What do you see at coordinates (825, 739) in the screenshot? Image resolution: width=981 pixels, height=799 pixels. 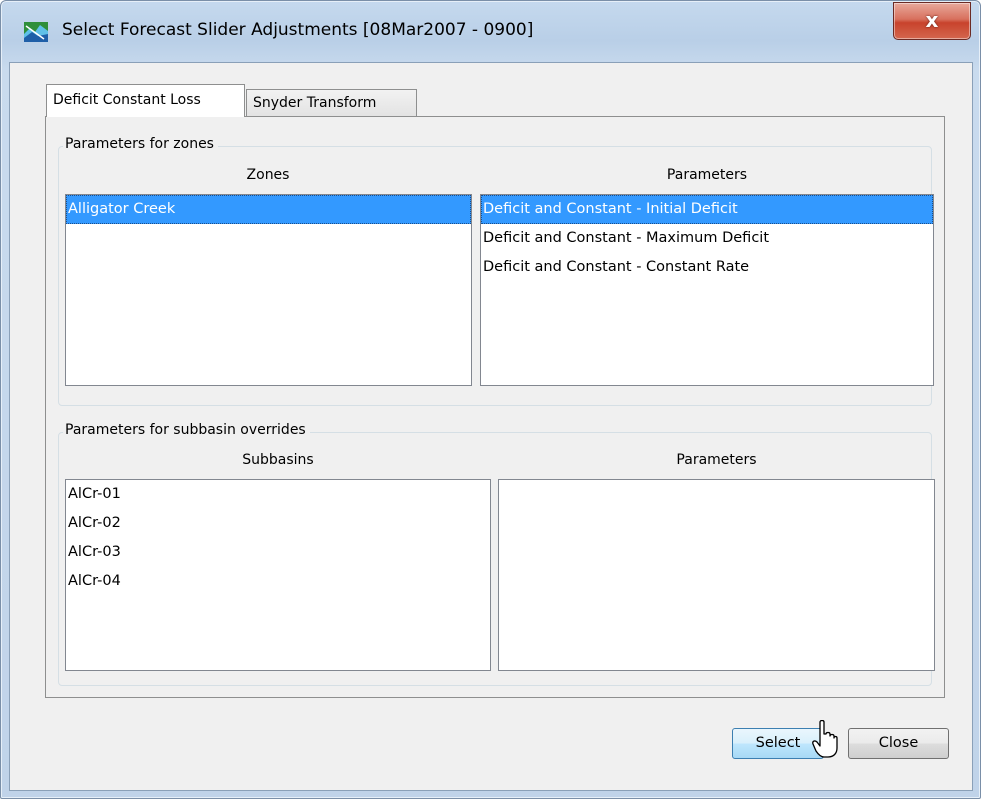 I see `mouse-cursor-icon` at bounding box center [825, 739].